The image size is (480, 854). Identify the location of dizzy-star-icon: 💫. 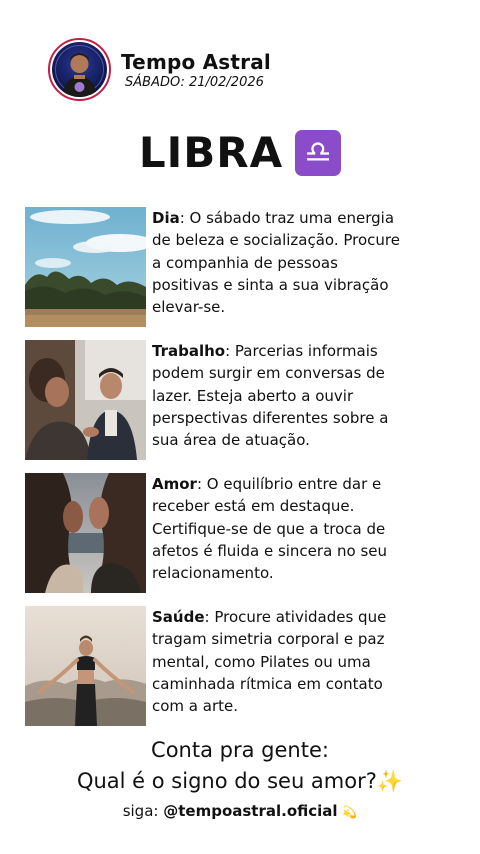
(350, 812).